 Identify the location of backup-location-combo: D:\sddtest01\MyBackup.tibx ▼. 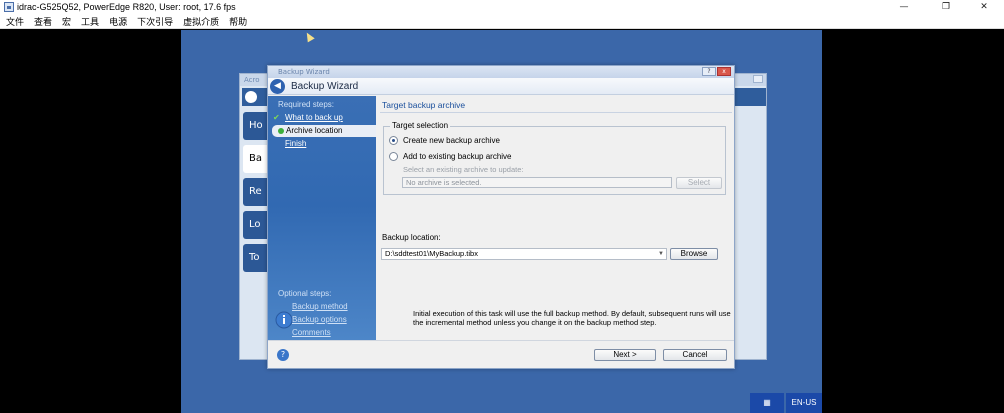
(524, 254).